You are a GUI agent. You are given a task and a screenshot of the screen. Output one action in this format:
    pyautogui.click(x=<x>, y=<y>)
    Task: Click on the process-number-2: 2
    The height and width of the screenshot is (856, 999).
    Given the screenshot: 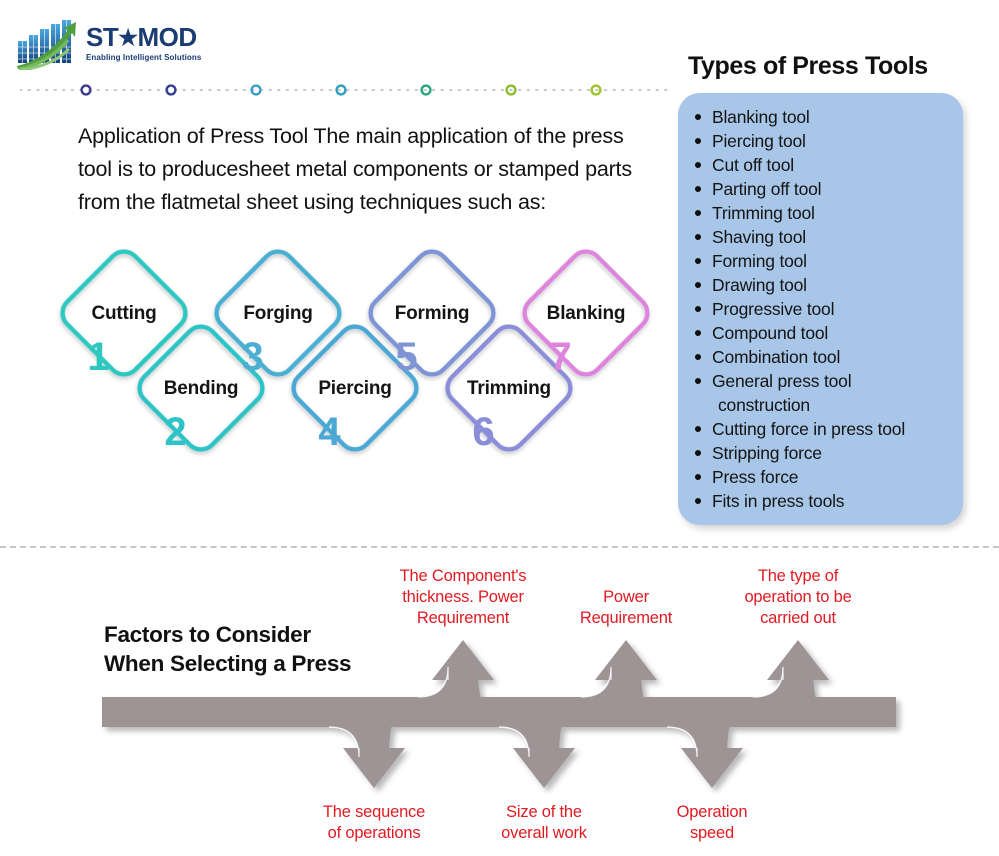 What is the action you would take?
    pyautogui.click(x=175, y=432)
    